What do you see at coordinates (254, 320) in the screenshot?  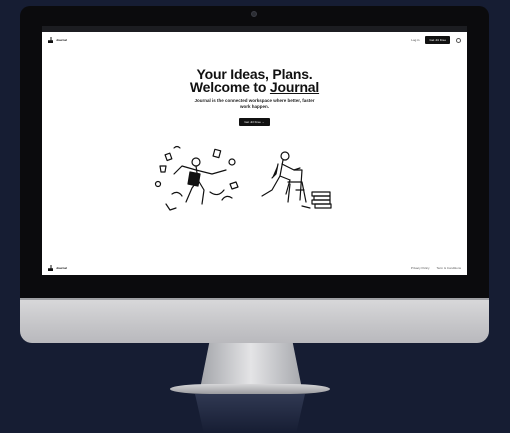 I see `monitor-chin` at bounding box center [254, 320].